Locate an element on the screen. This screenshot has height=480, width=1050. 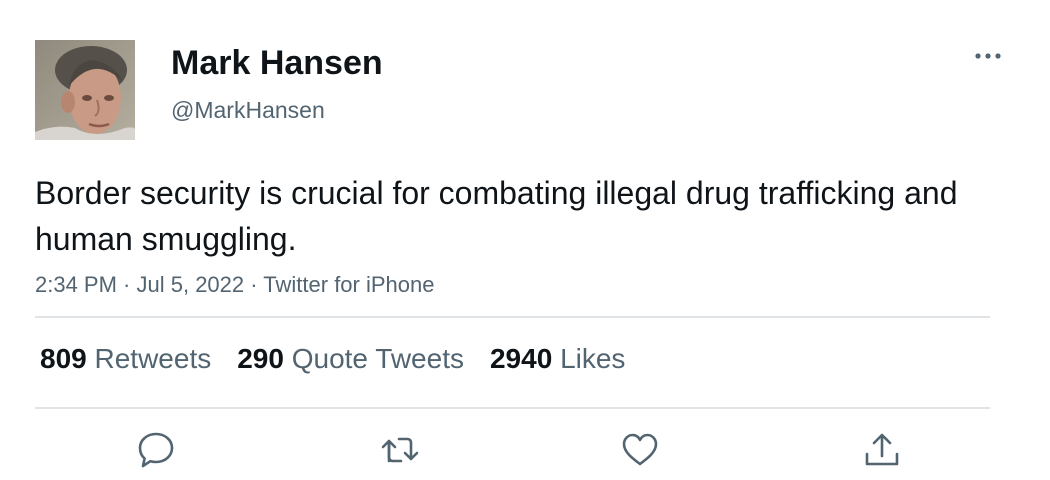
reply-icon is located at coordinates (156, 450).